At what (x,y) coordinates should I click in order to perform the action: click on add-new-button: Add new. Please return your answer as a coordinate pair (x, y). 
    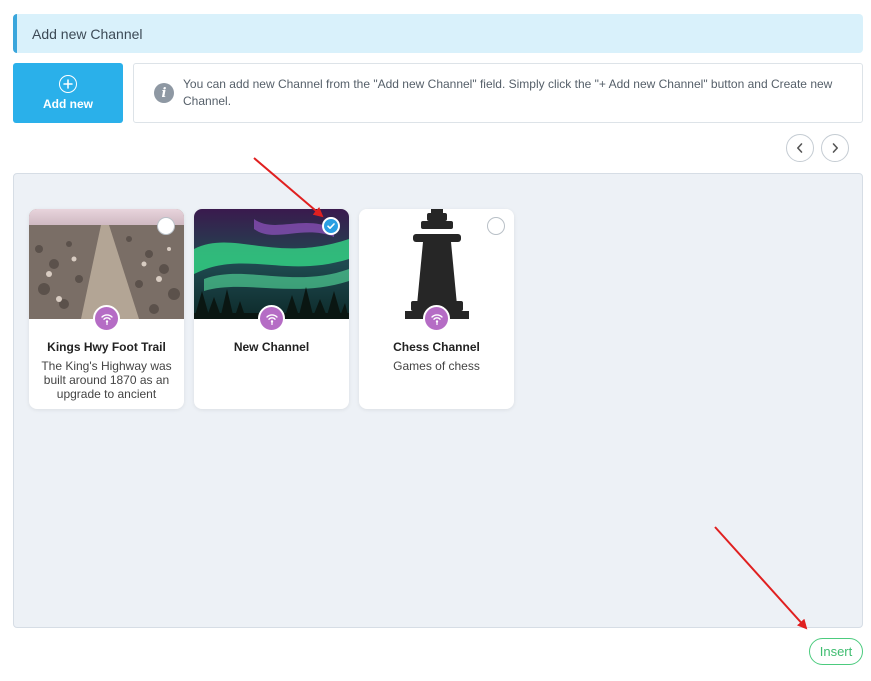
    Looking at the image, I should click on (68, 93).